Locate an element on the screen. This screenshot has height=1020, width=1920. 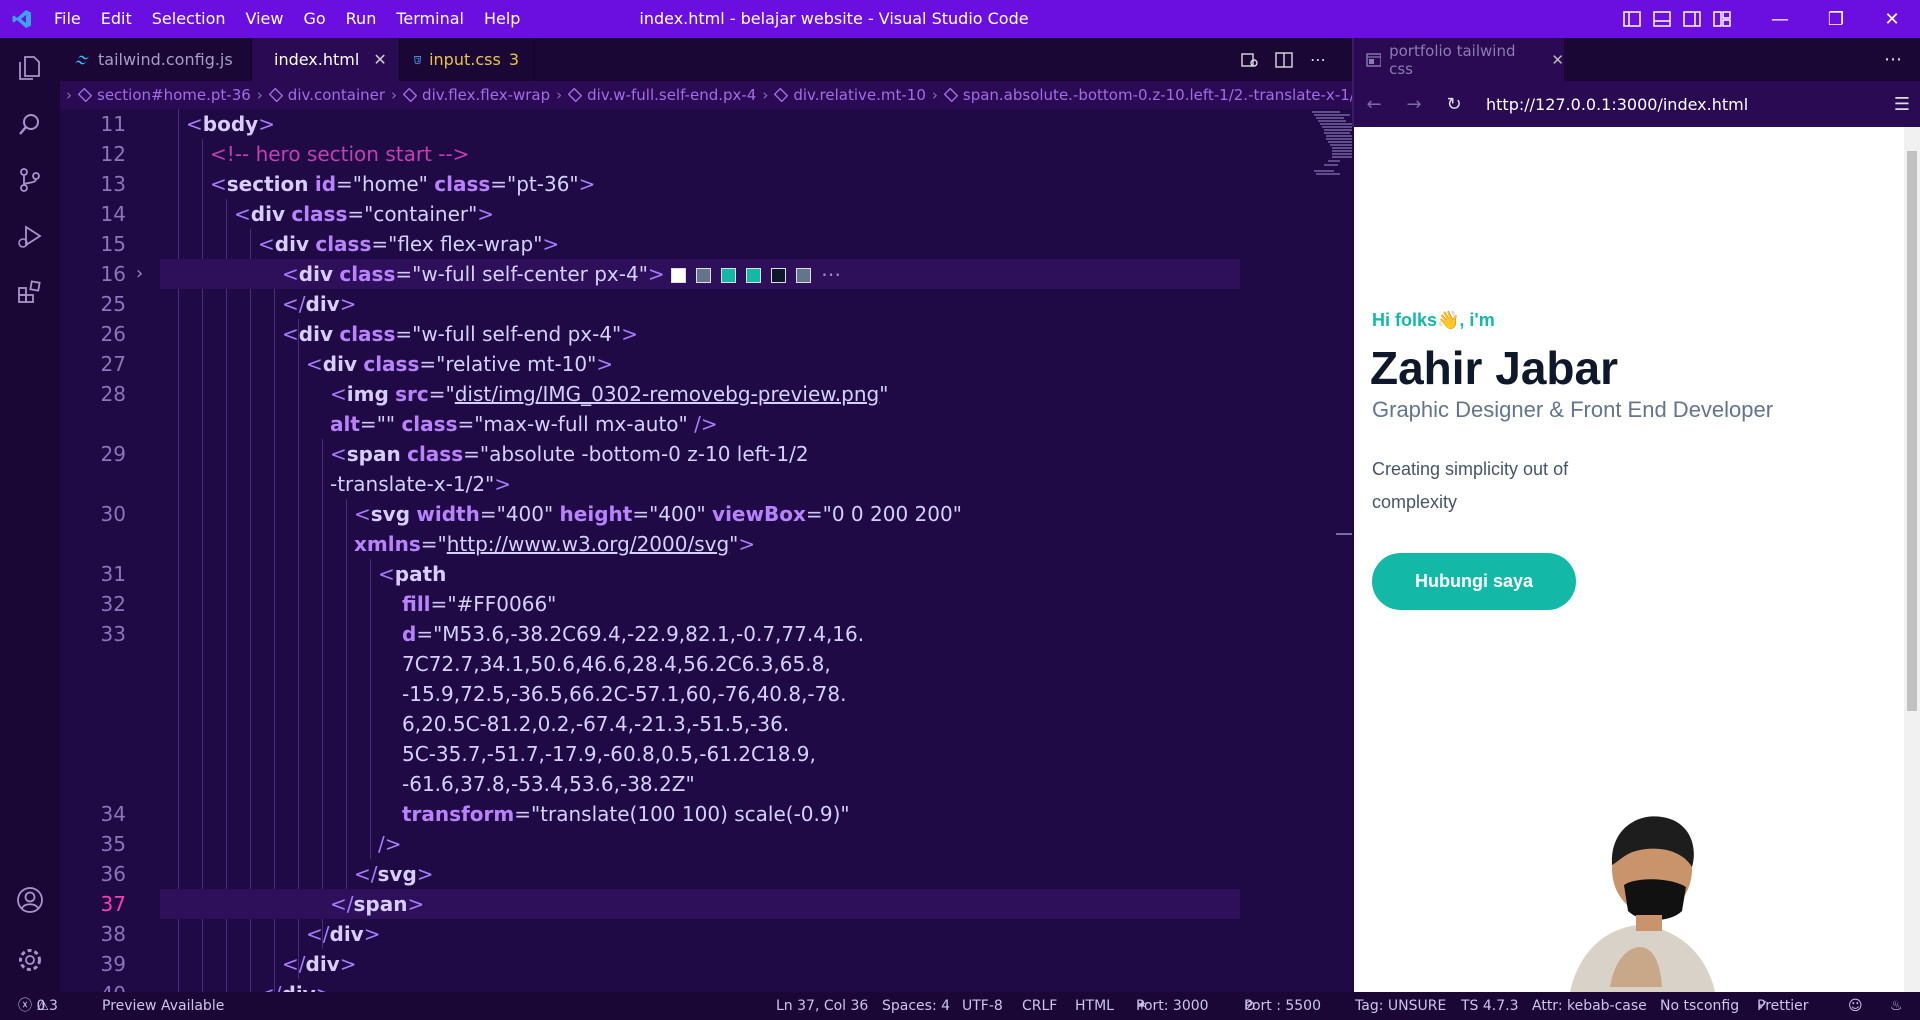
code-line: 31 <path is located at coordinates (650, 574).